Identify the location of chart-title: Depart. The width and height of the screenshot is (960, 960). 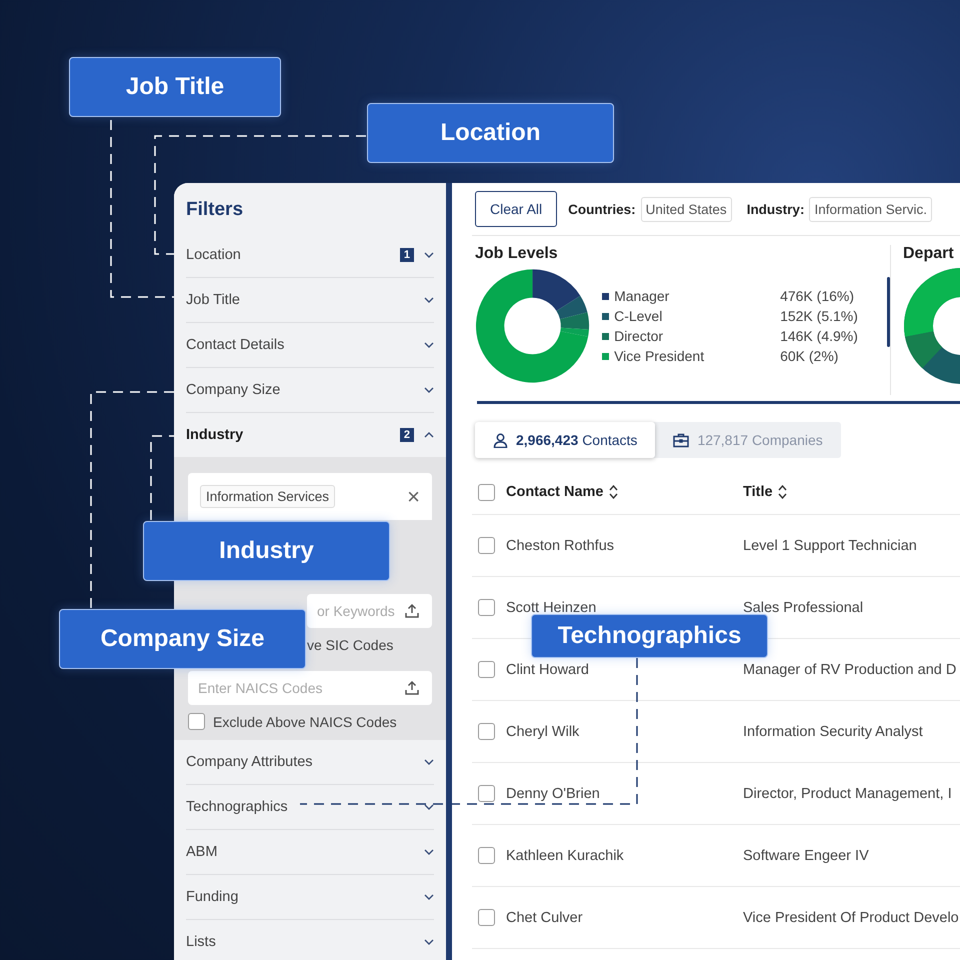
(929, 254).